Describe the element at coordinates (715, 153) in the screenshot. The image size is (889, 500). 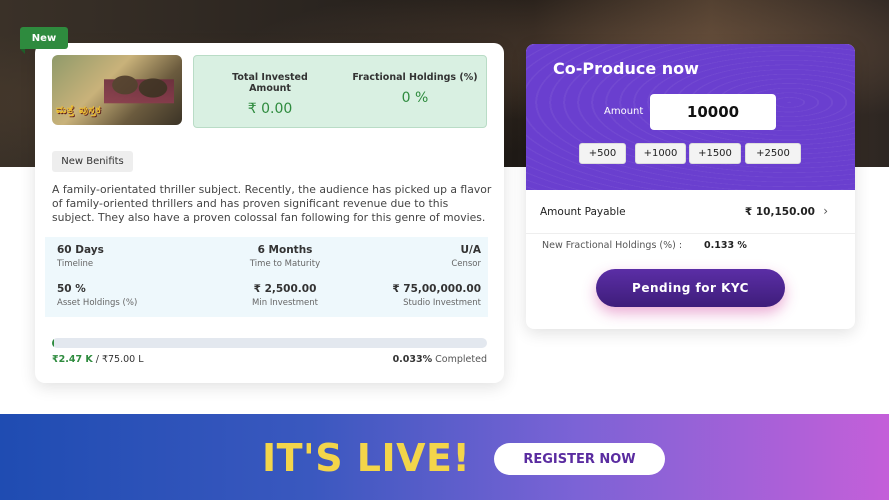
I see `increment-1500-button: +1500` at that location.